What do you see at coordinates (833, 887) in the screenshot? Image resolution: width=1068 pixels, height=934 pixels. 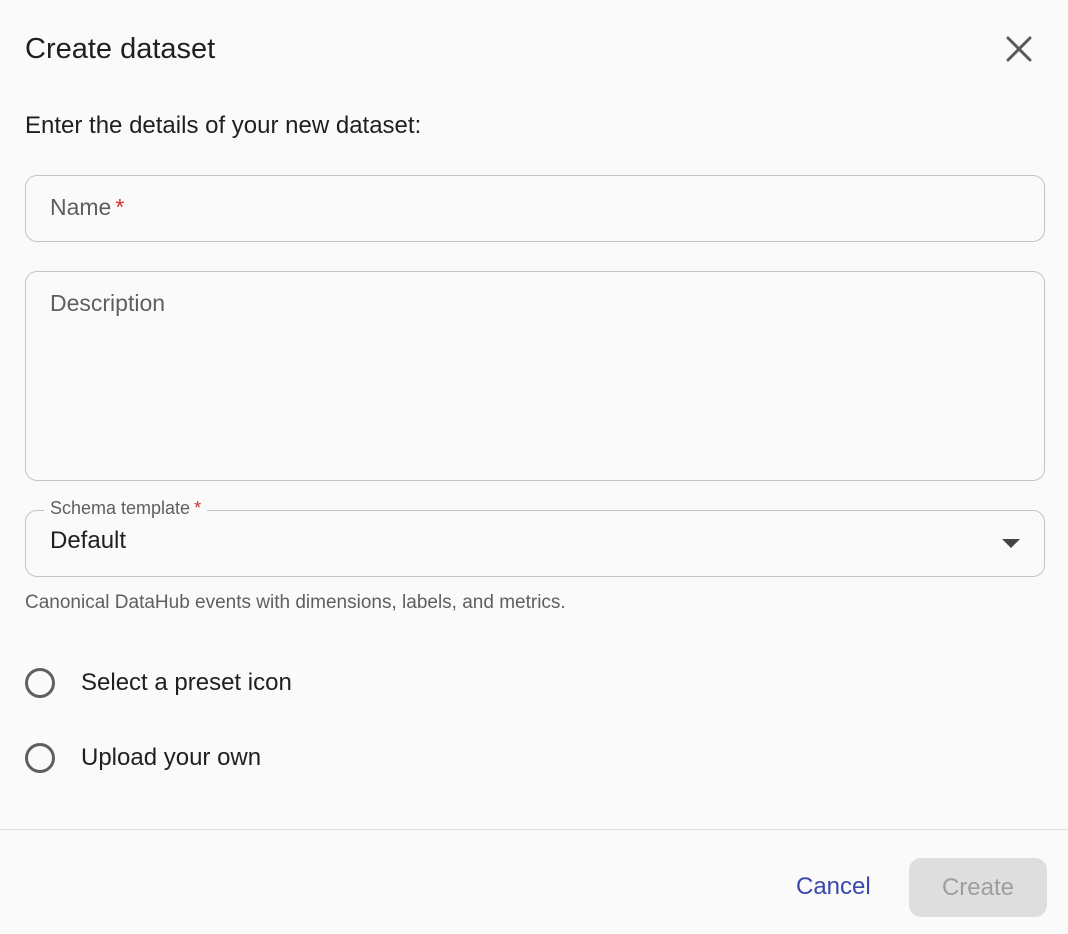 I see `cancel-button: Cancel` at bounding box center [833, 887].